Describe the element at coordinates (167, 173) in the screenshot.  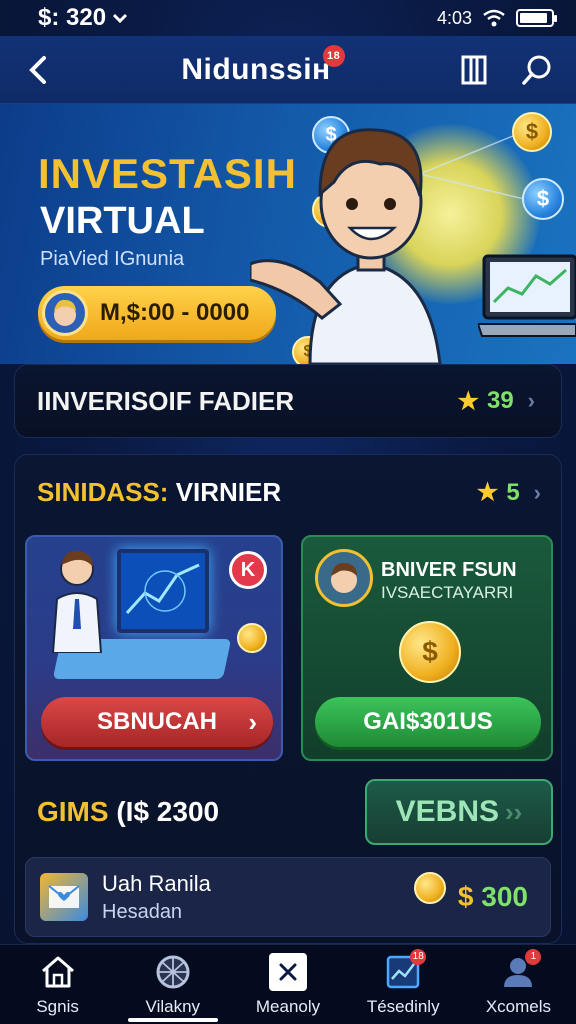
I see `hero-title: INVESTASIH` at that location.